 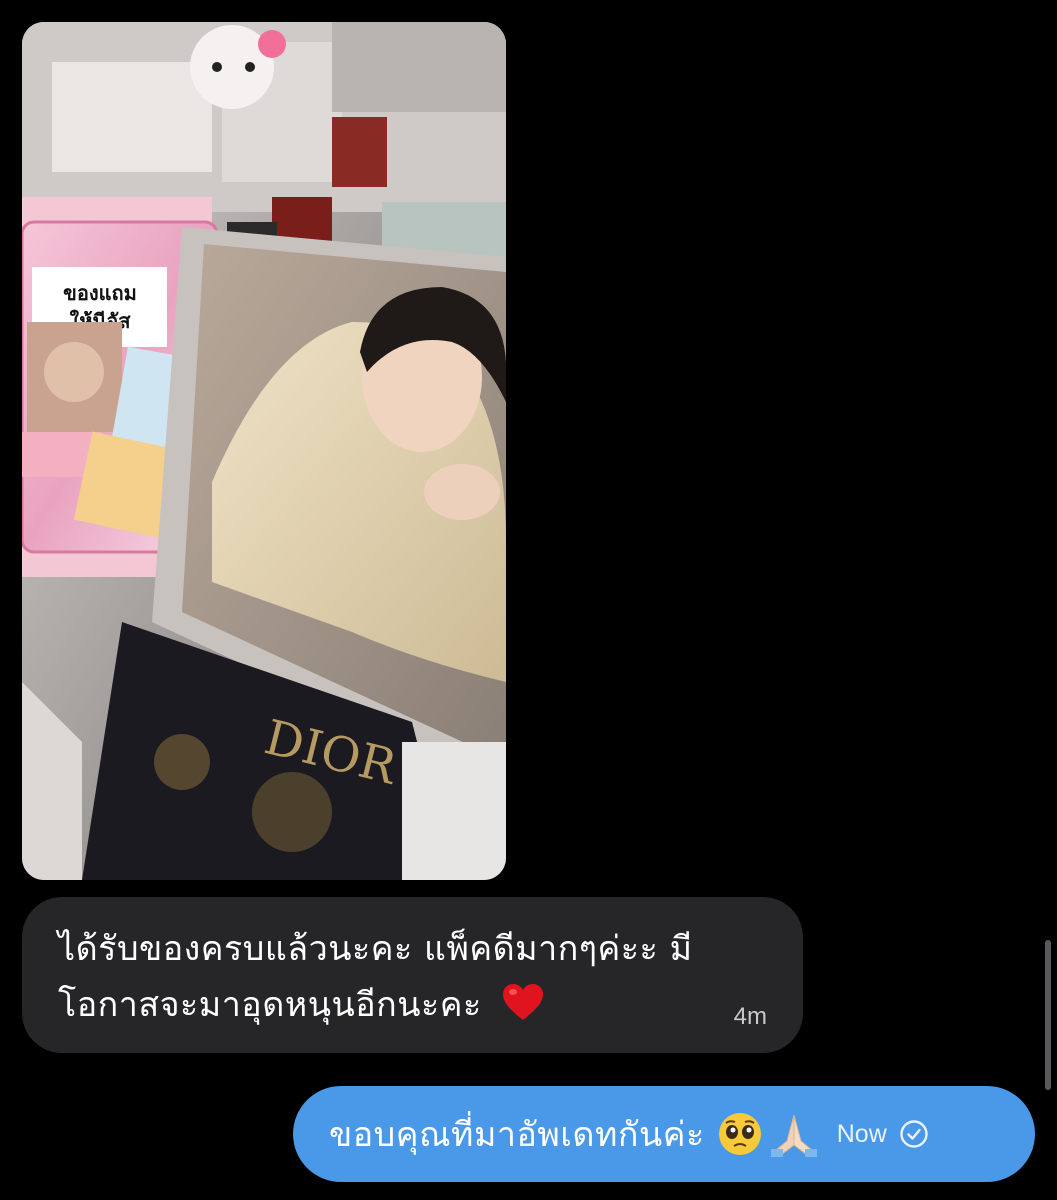 I want to click on outgoing-message-time: Now, so click(x=861, y=1133).